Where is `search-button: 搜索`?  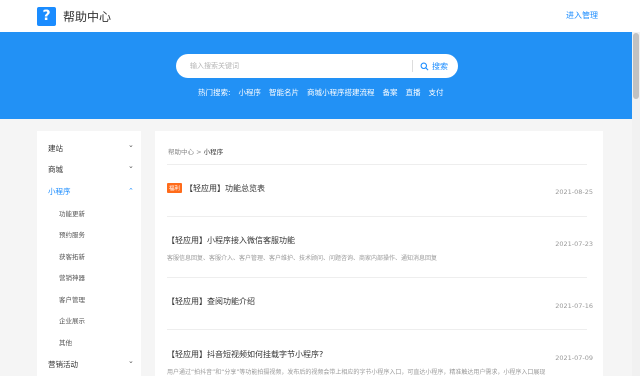 search-button: 搜索 is located at coordinates (434, 66).